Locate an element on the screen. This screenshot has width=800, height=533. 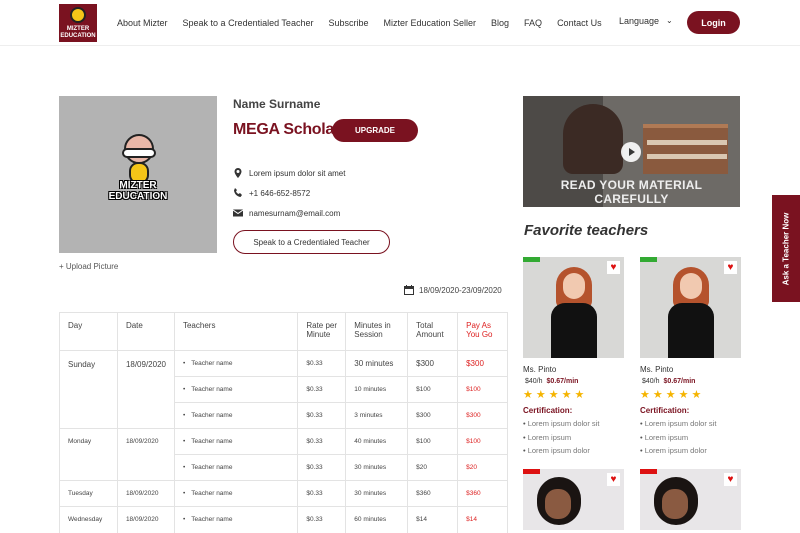
favorite-teachers-title: Favorite teachers is located at coordinates (586, 230).